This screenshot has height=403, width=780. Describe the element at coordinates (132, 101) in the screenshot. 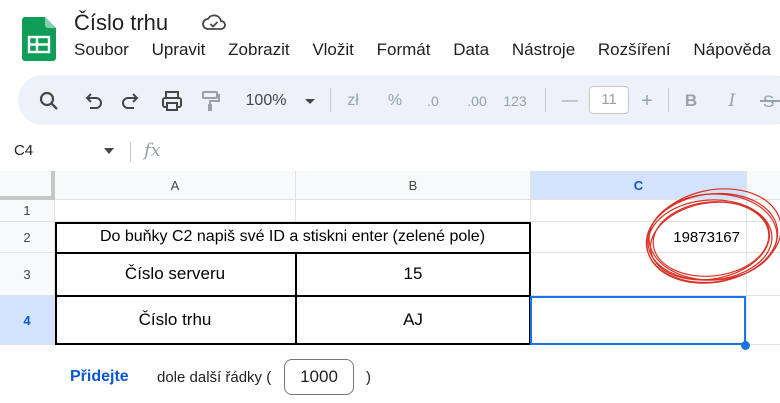

I see `redo-icon` at that location.